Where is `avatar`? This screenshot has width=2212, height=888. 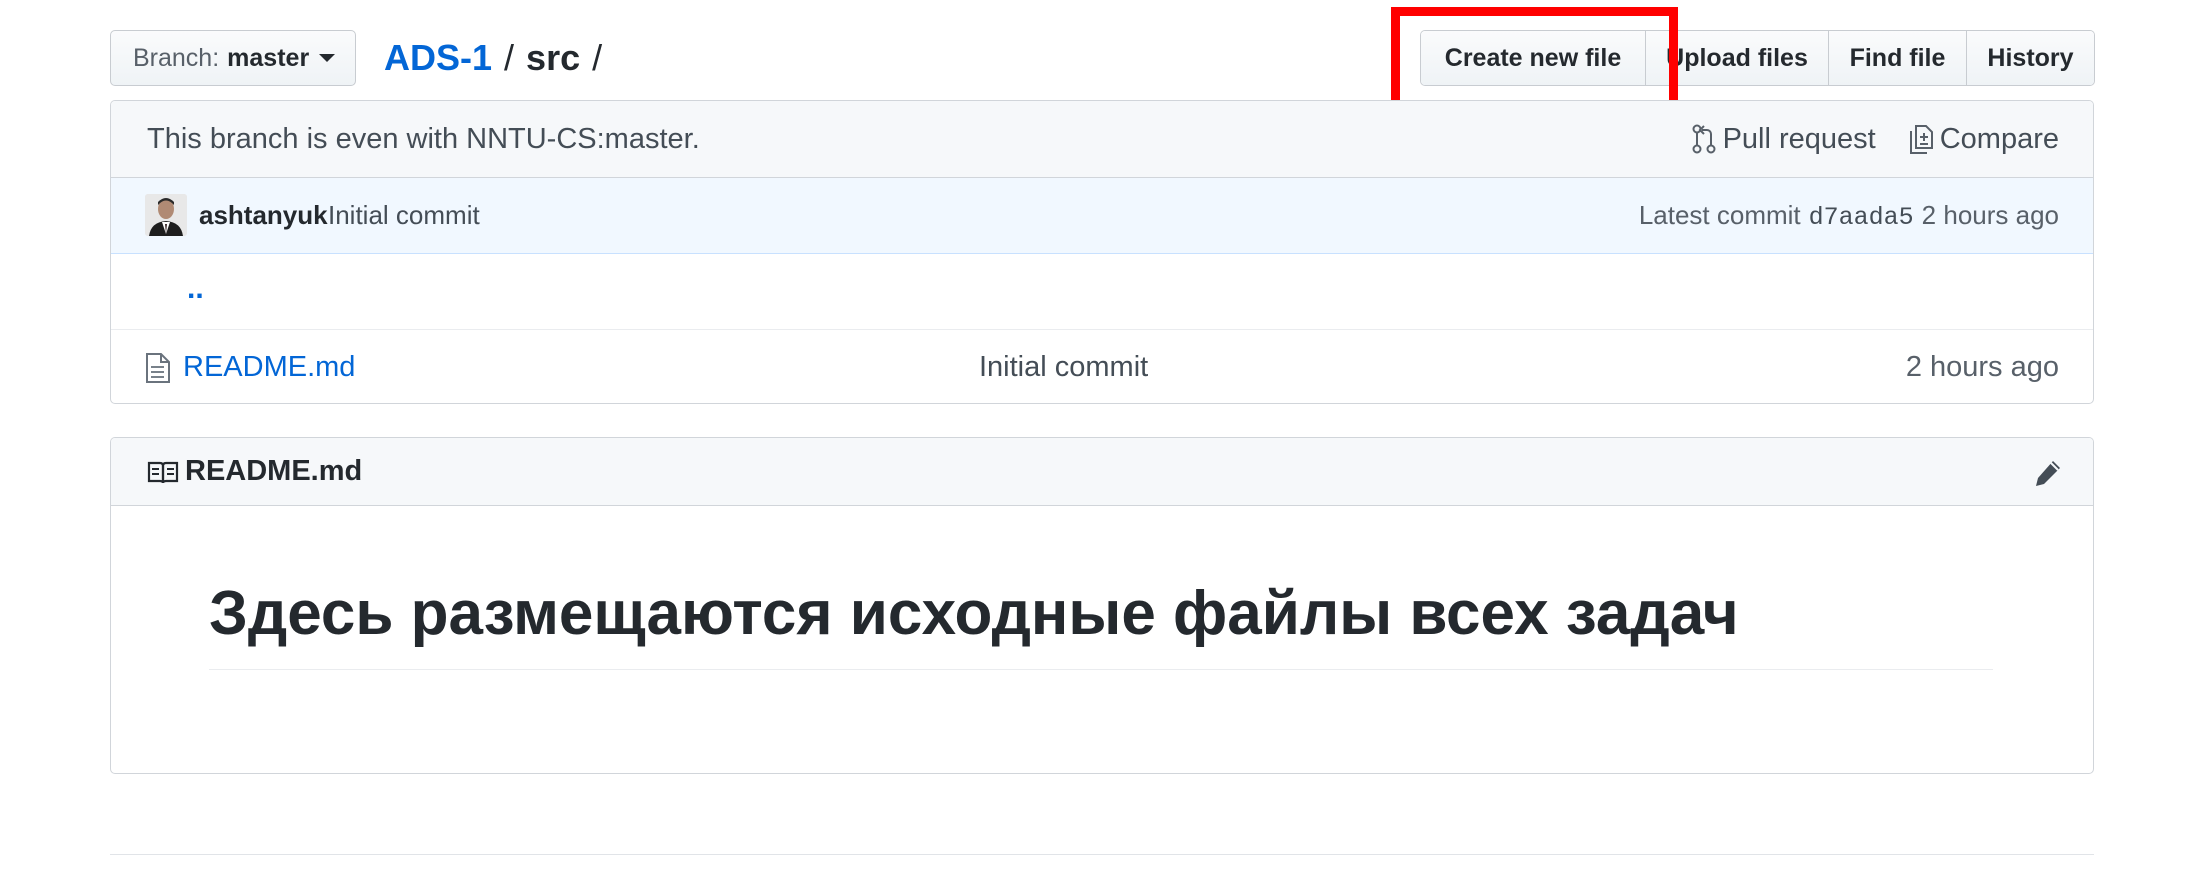 avatar is located at coordinates (166, 215).